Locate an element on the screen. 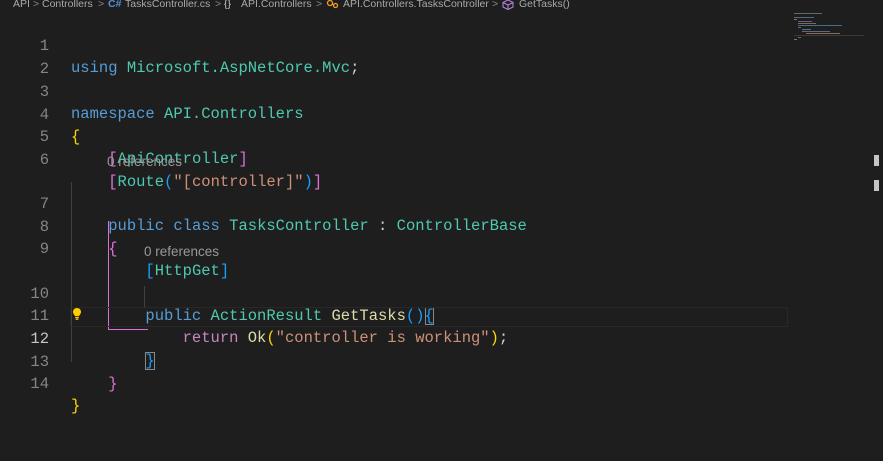 This screenshot has width=883, height=461. code-line: 9 [HttpGet] is located at coordinates (395, 248).